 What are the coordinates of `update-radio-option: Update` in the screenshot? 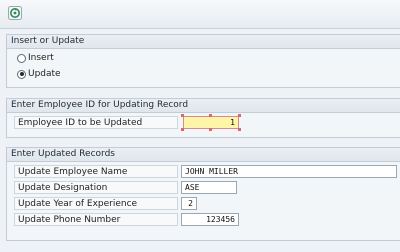 It's located at (39, 74).